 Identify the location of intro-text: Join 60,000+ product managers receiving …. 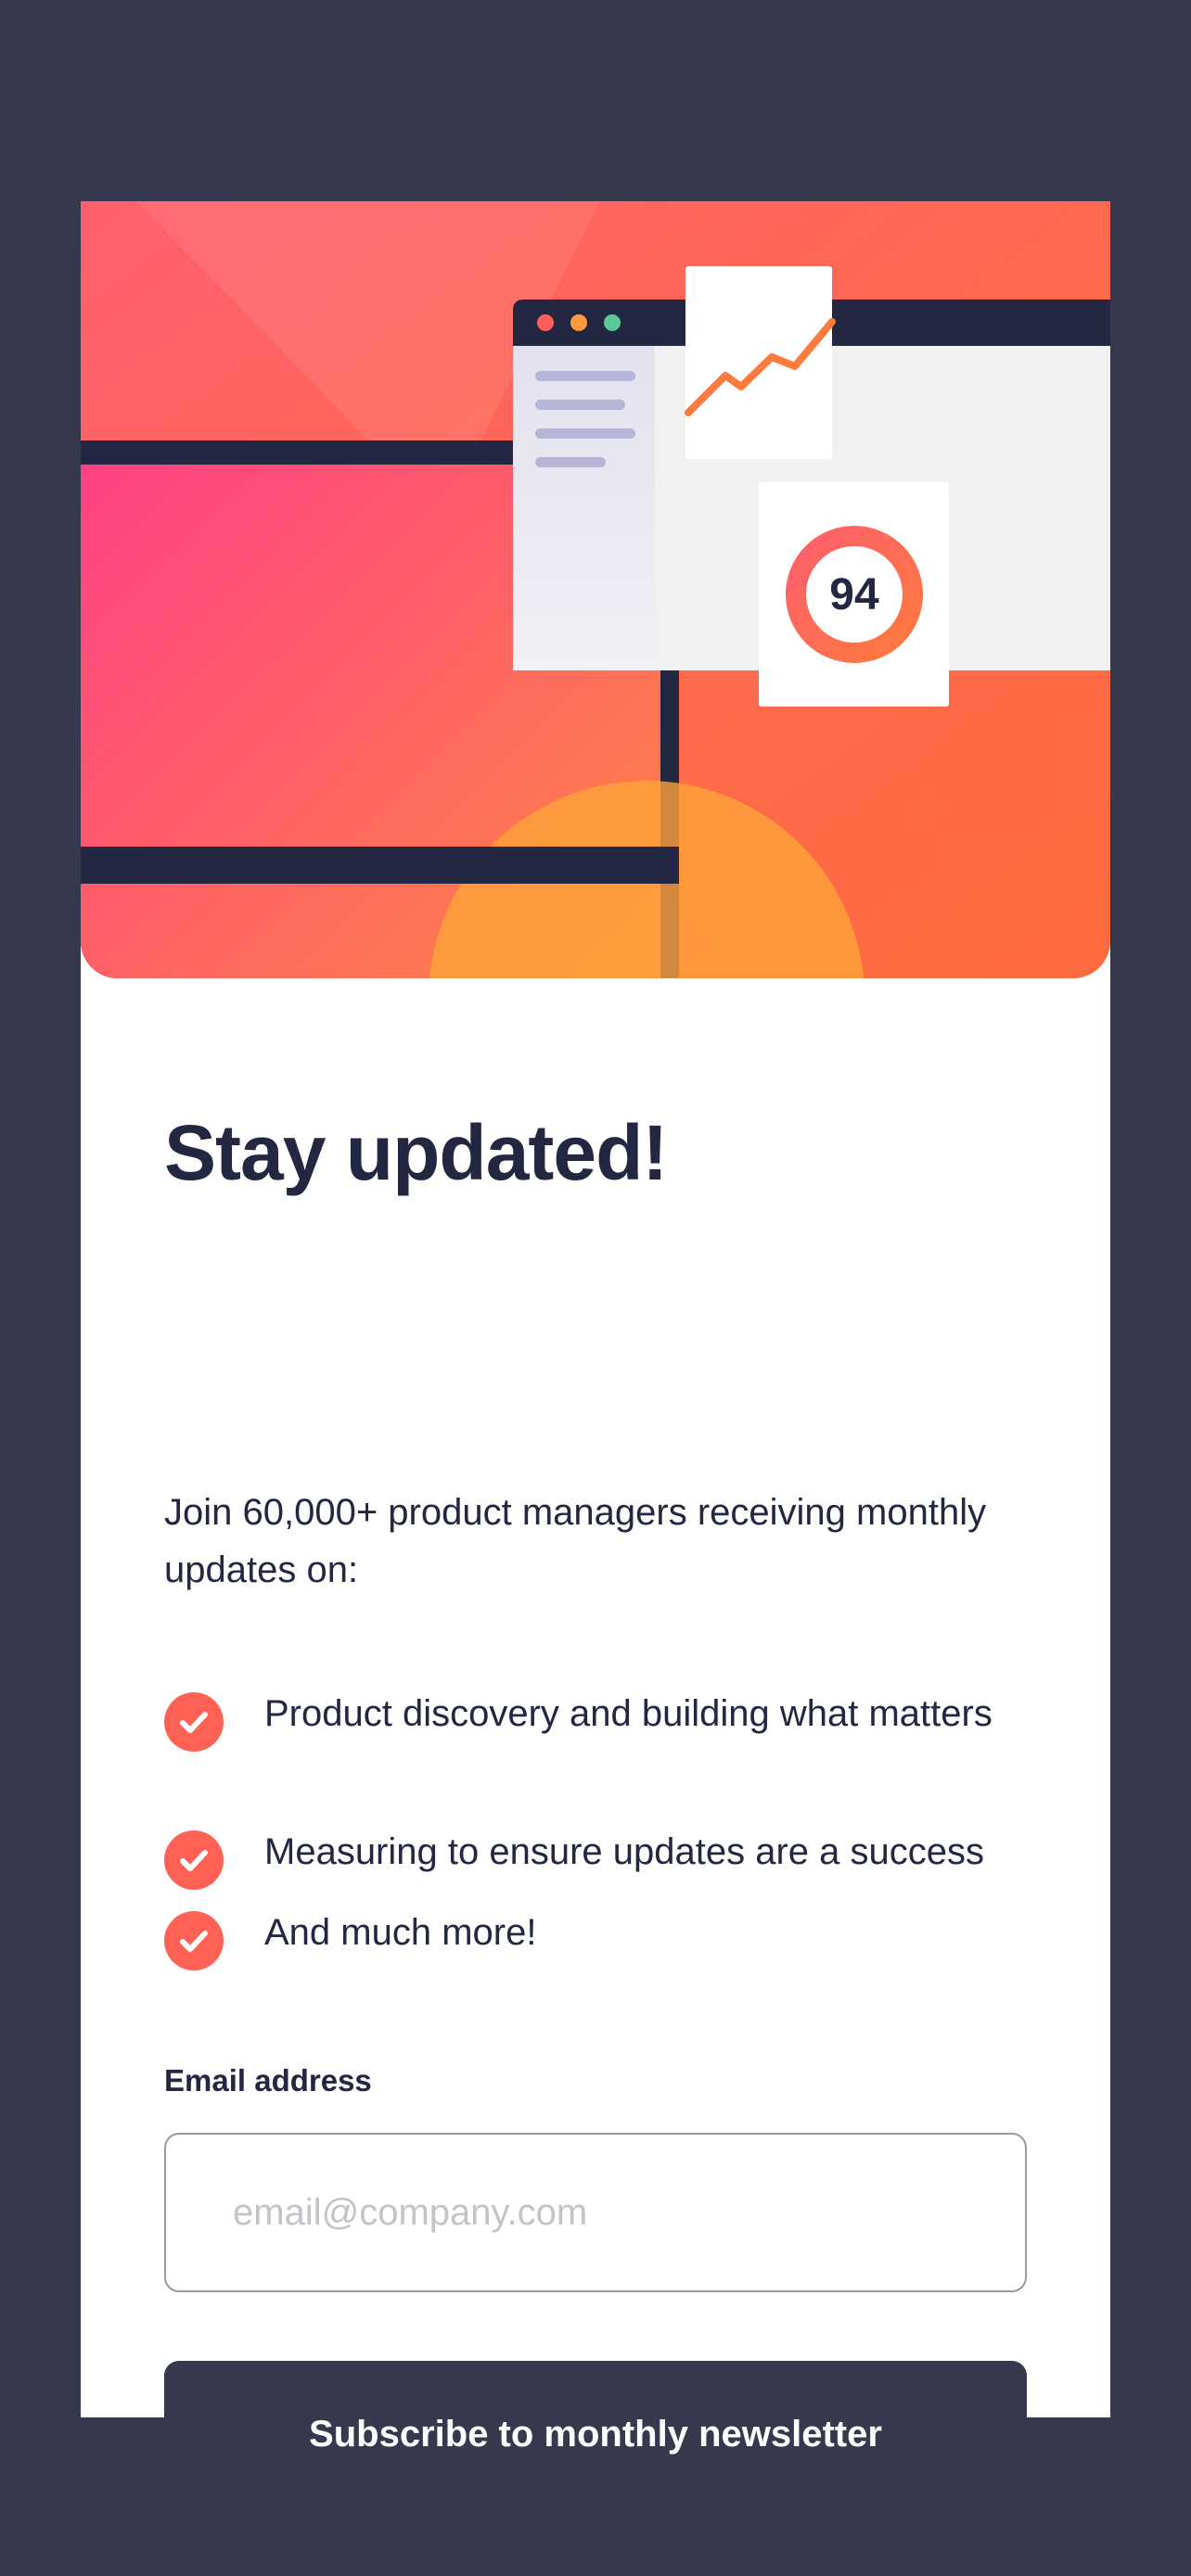
(575, 1541).